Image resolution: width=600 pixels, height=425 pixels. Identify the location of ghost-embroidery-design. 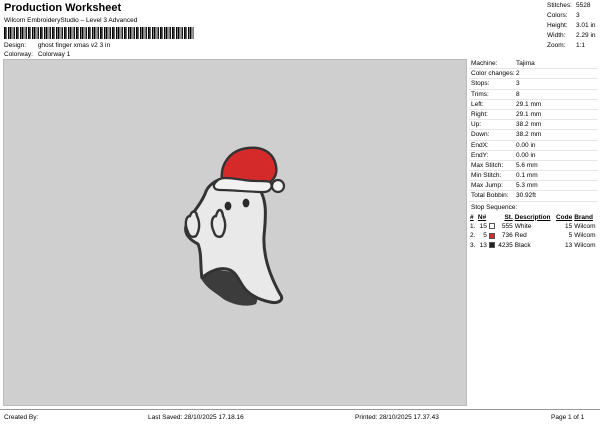
(235, 224).